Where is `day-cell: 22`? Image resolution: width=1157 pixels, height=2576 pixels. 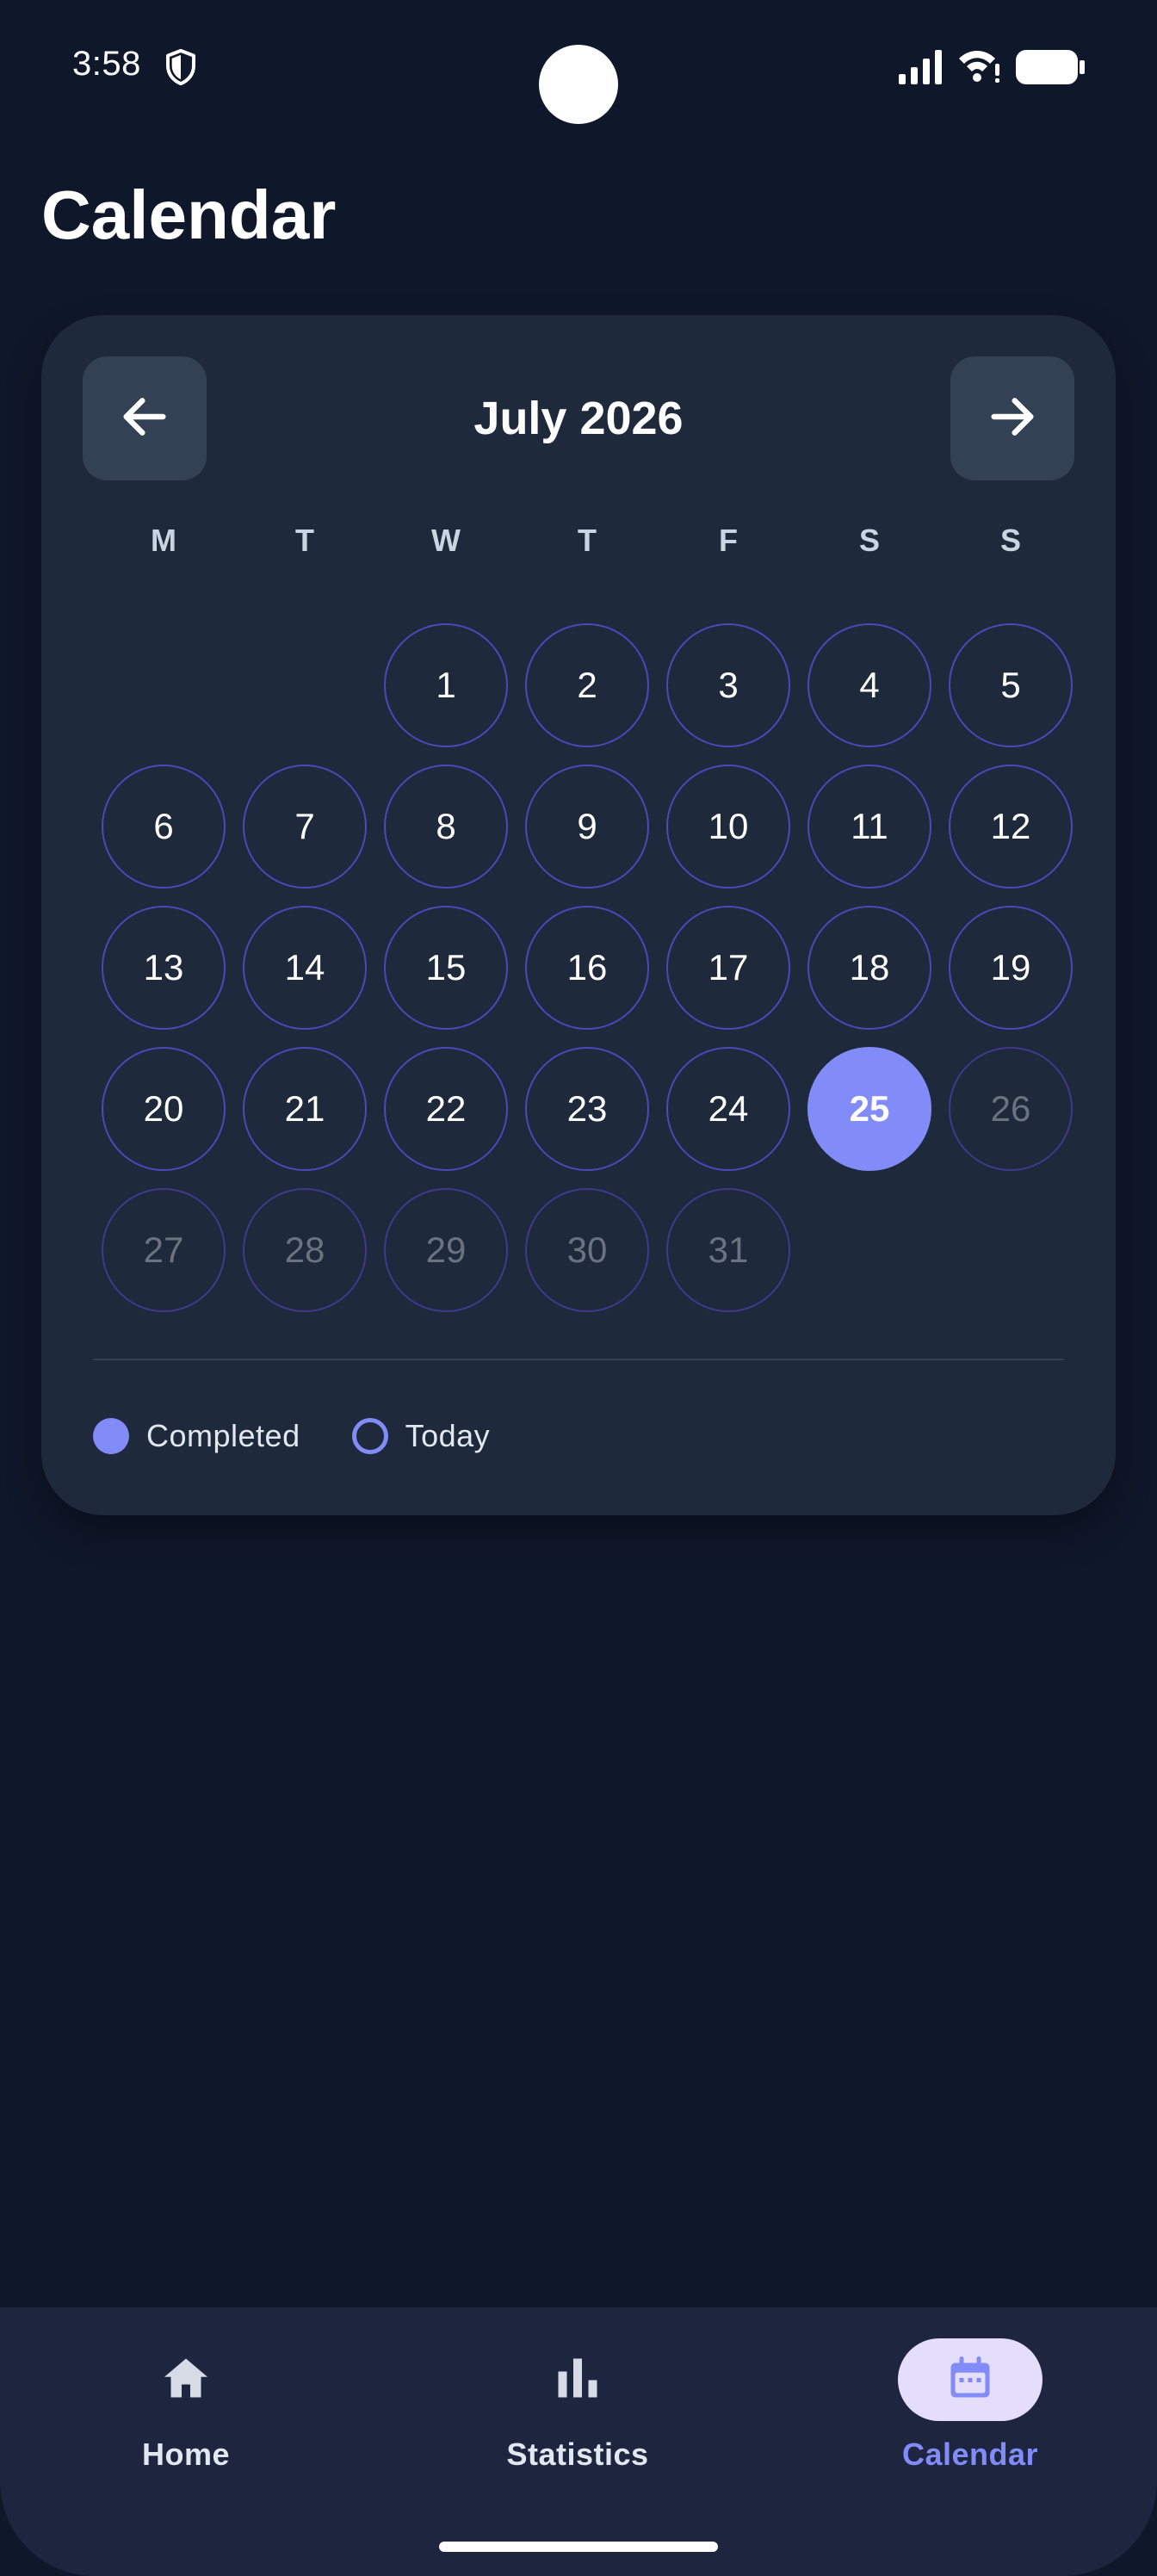 day-cell: 22 is located at coordinates (446, 1109).